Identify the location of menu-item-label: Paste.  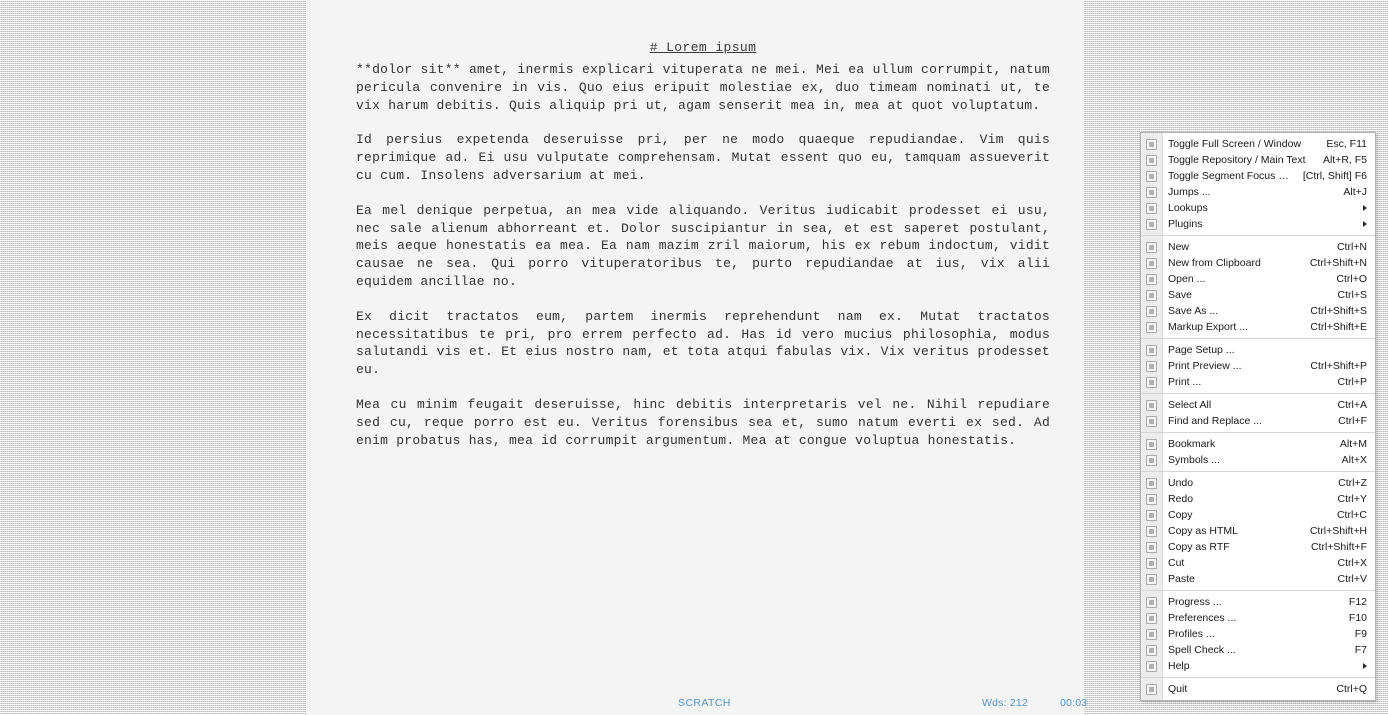
(1181, 579).